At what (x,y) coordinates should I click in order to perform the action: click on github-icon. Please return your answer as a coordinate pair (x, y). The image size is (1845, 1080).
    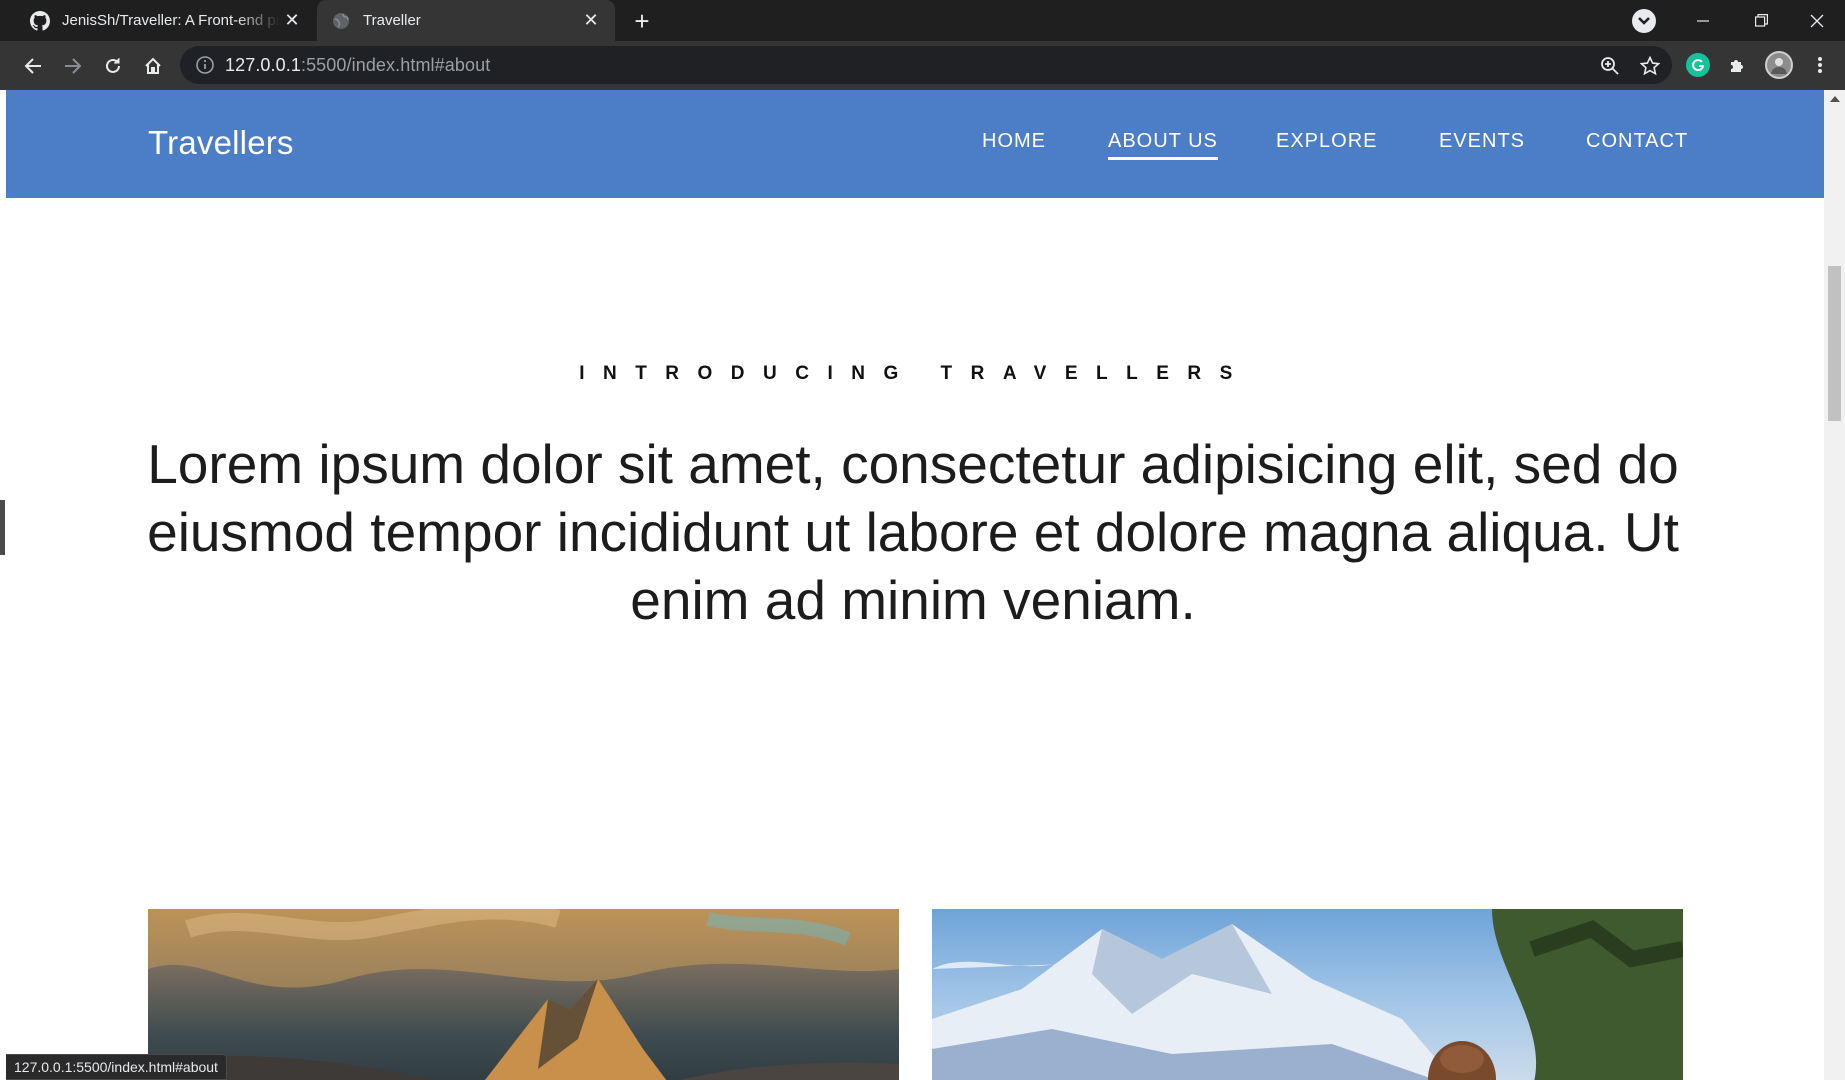
    Looking at the image, I should click on (40, 20).